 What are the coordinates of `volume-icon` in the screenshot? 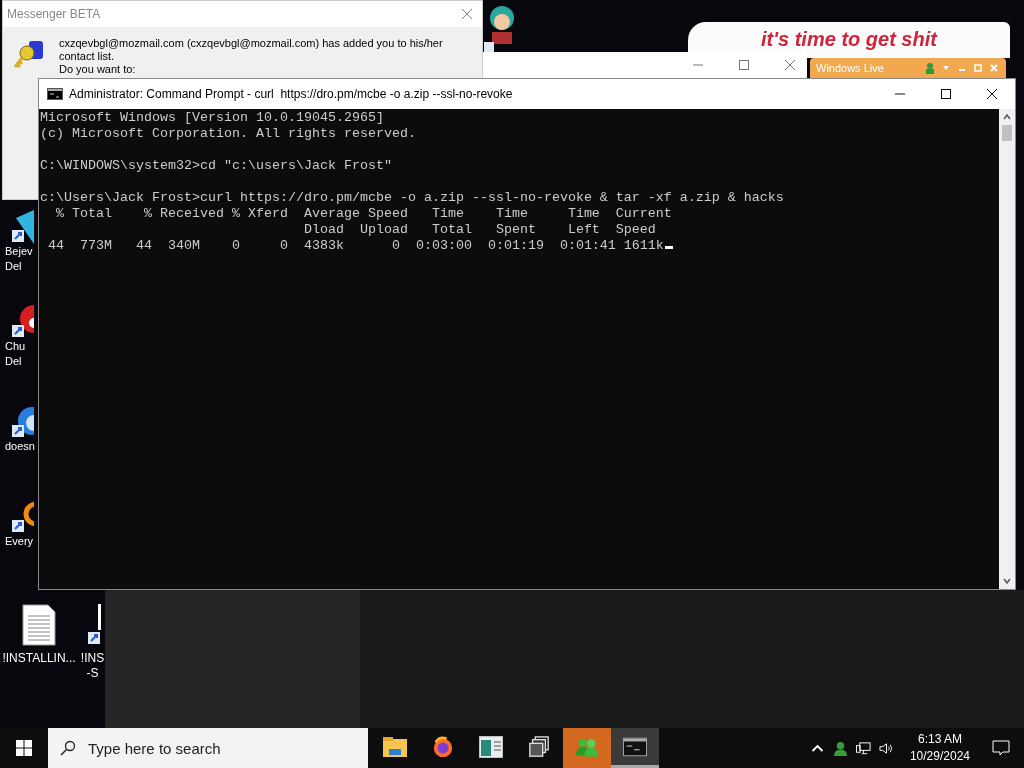 It's located at (886, 748).